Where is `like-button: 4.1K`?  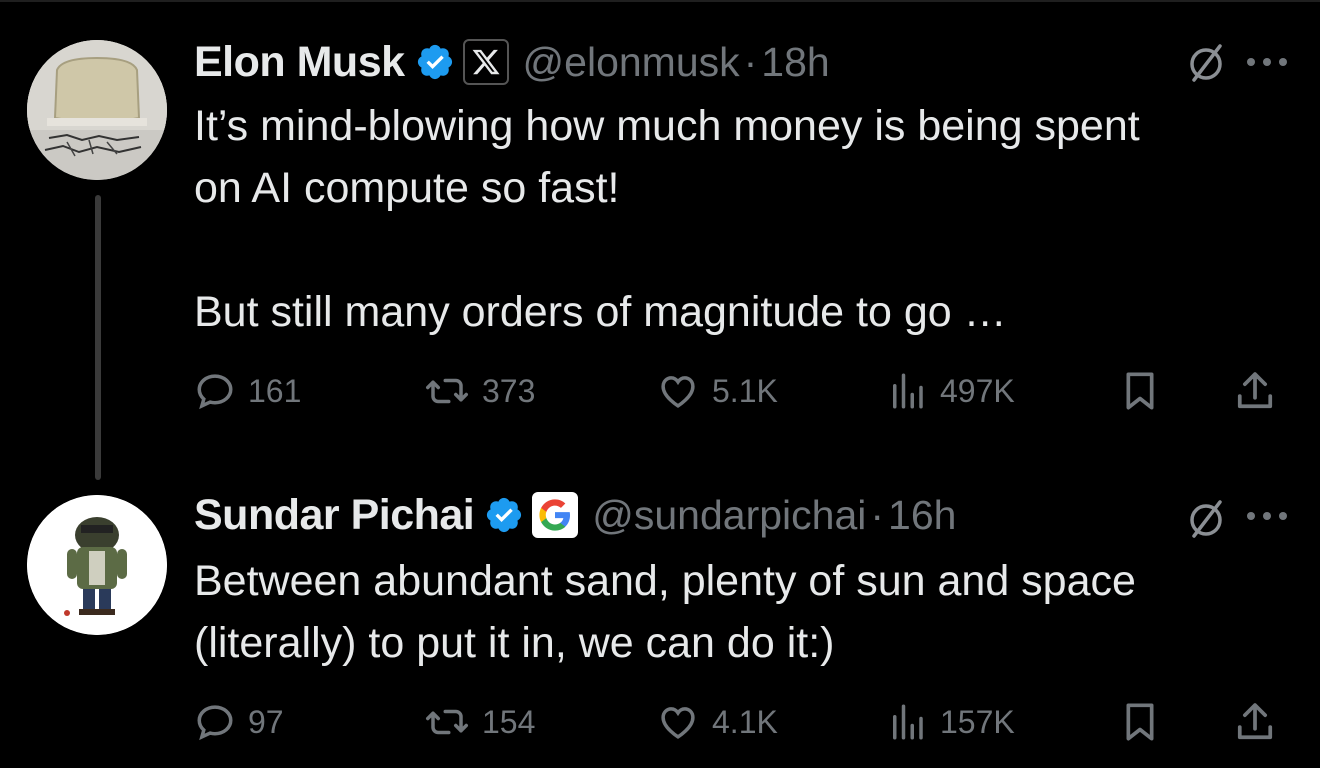 like-button: 4.1K is located at coordinates (717, 722).